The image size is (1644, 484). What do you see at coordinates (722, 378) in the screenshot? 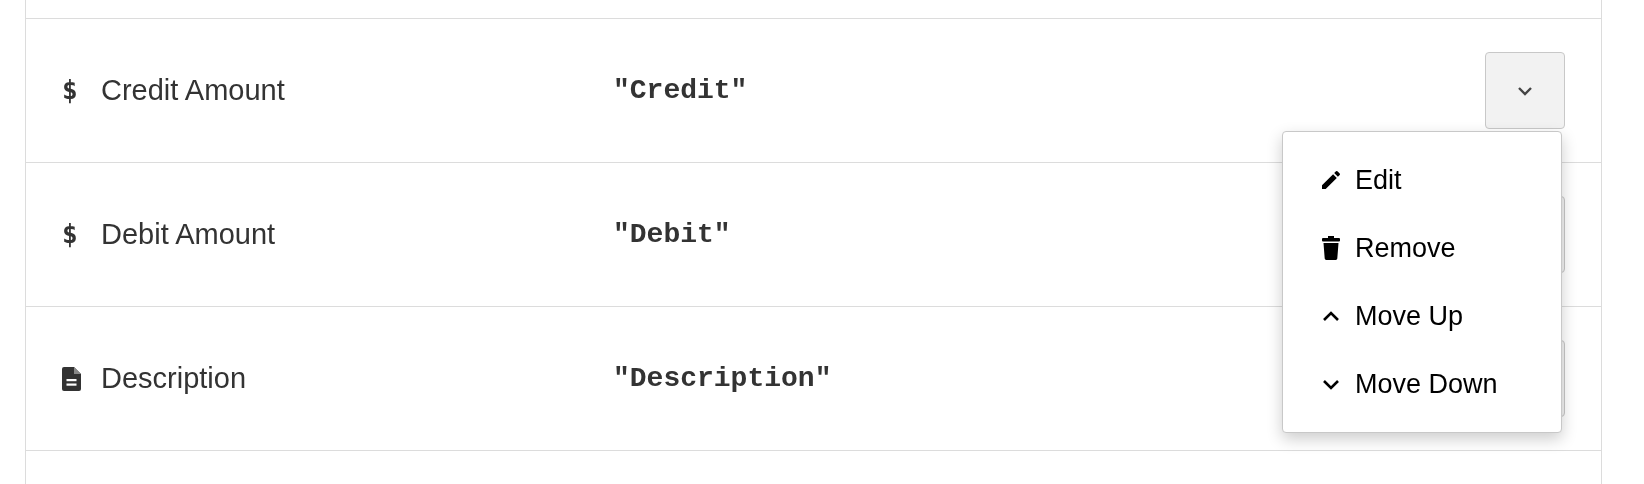
I see `field-key: "Description"` at bounding box center [722, 378].